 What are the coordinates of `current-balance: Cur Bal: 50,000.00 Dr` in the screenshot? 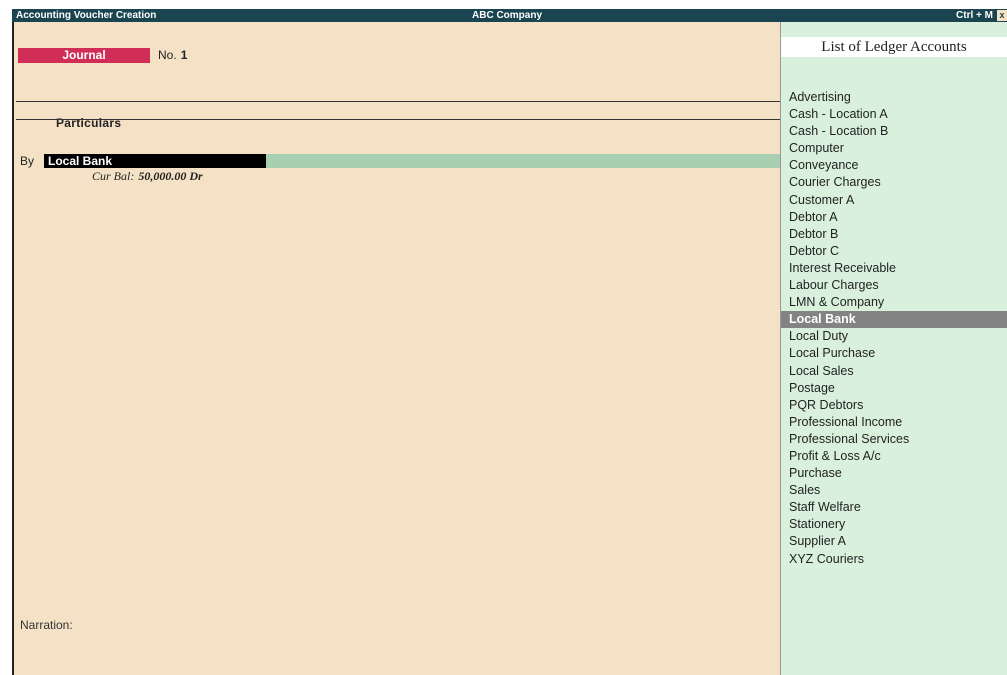 It's located at (147, 176).